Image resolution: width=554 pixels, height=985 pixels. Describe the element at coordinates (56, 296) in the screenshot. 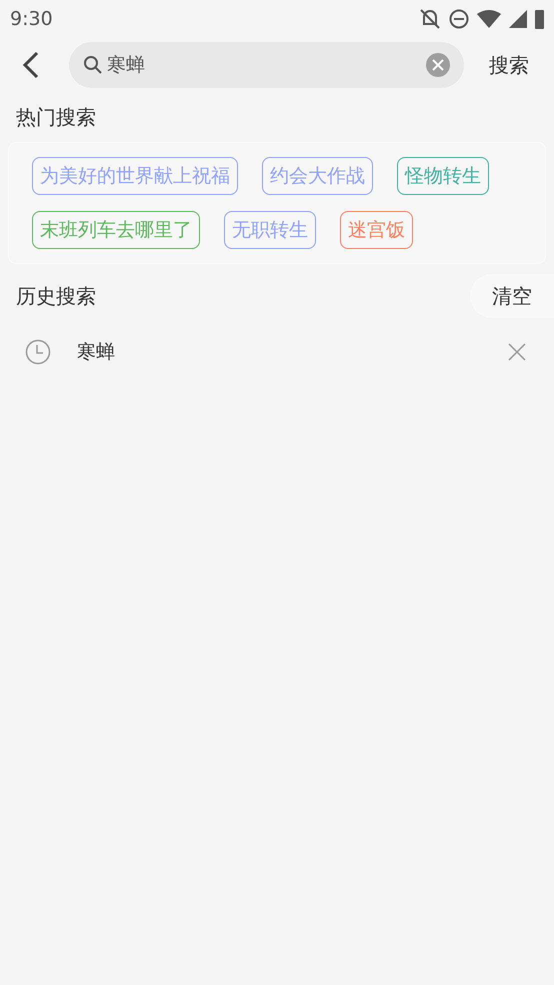

I see `section-title: 历史搜索` at that location.